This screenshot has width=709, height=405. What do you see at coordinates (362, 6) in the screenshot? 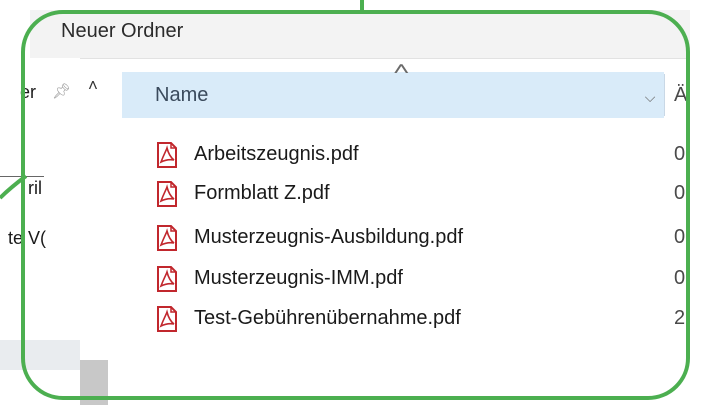
I see `highlight-connector` at bounding box center [362, 6].